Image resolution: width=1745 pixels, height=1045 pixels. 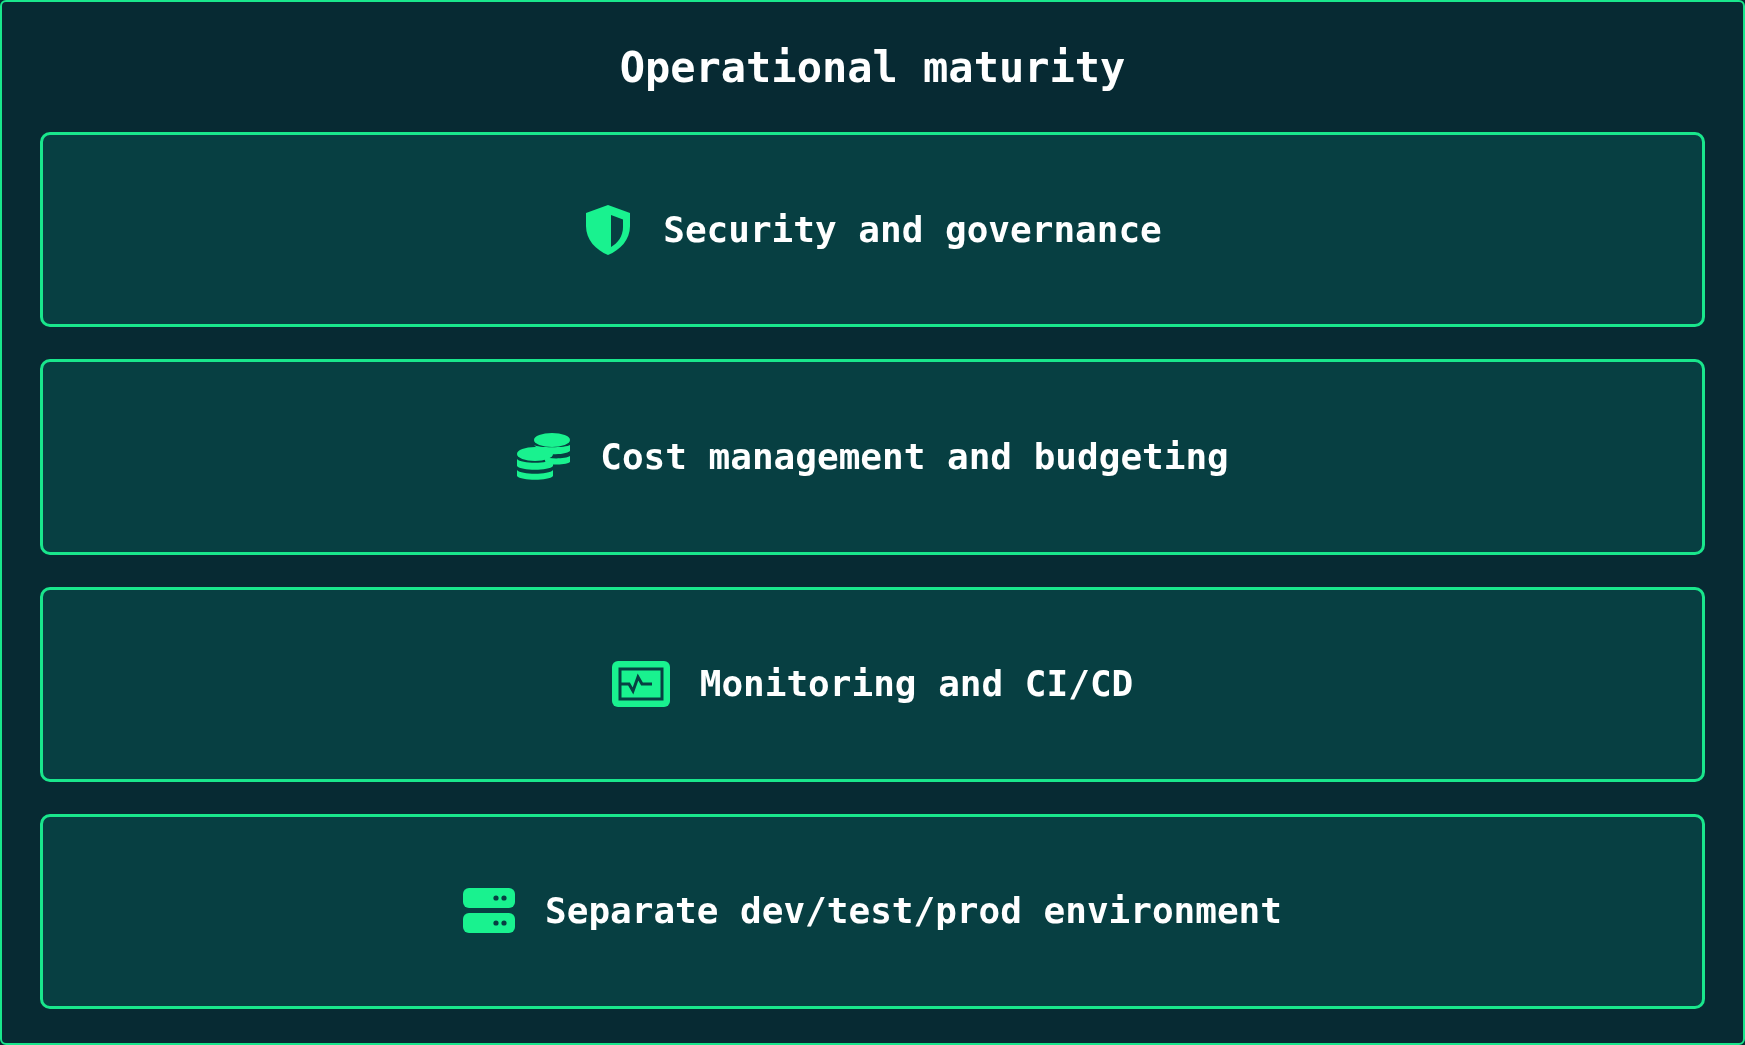 What do you see at coordinates (489, 911) in the screenshot?
I see `server-icon` at bounding box center [489, 911].